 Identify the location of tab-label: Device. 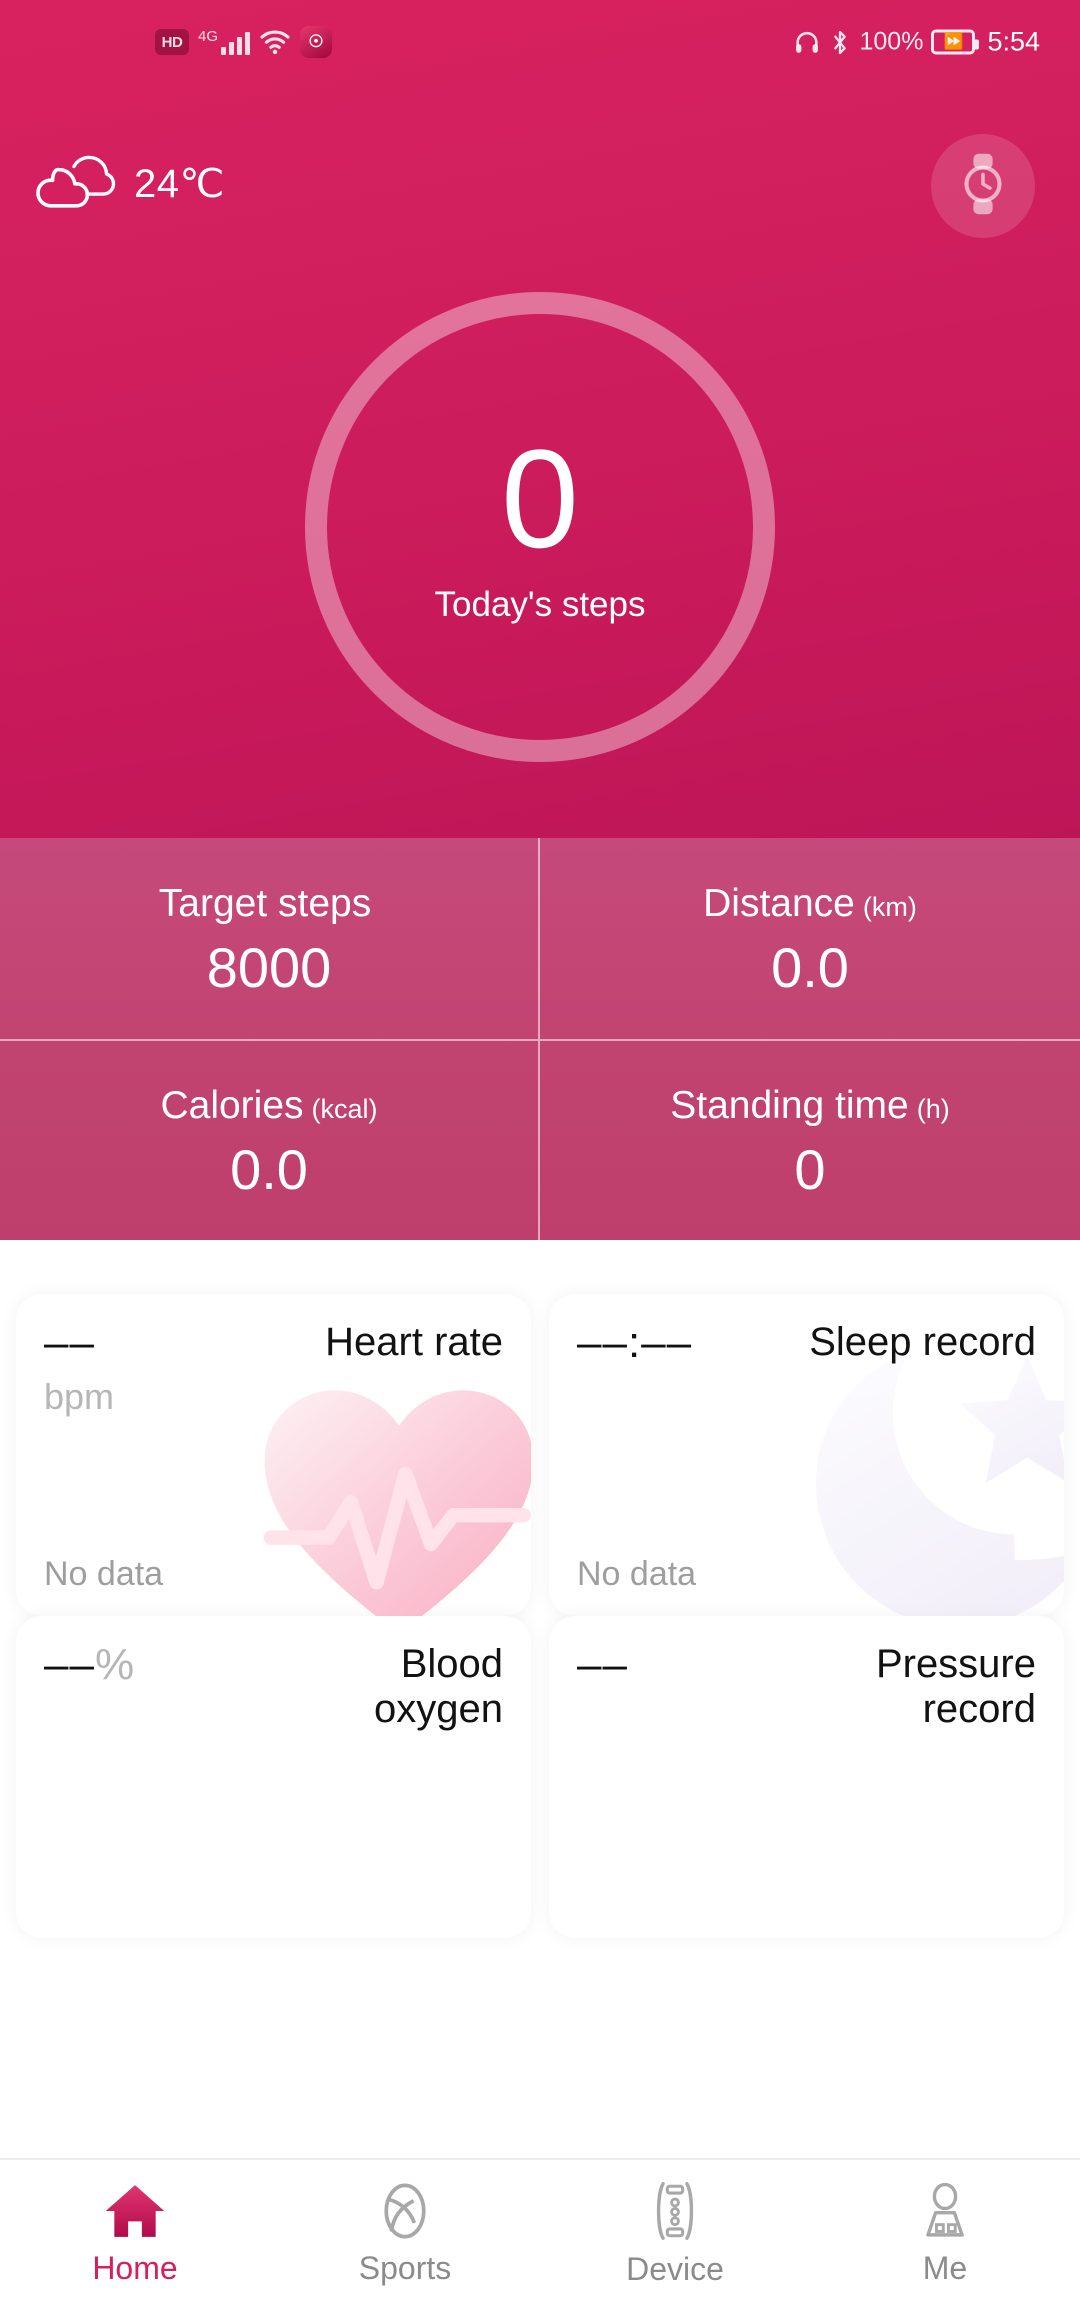
(675, 2269).